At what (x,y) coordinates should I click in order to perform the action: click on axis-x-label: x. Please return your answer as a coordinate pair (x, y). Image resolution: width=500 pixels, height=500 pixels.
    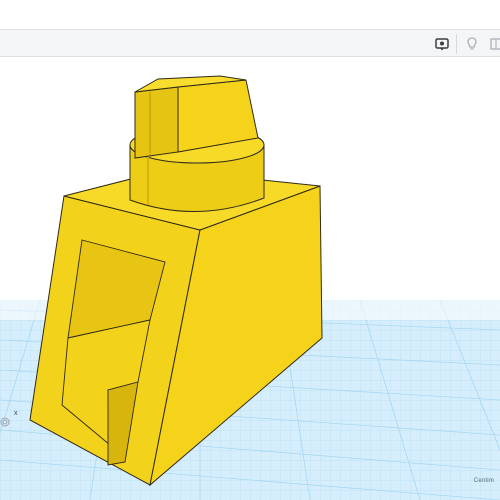
    Looking at the image, I should click on (16, 413).